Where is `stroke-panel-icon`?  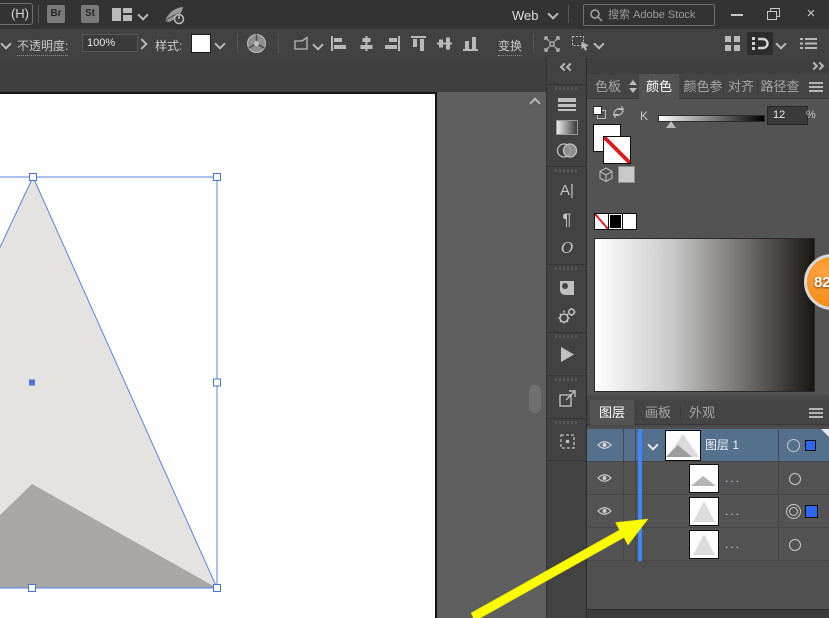
stroke-panel-icon is located at coordinates (567, 105).